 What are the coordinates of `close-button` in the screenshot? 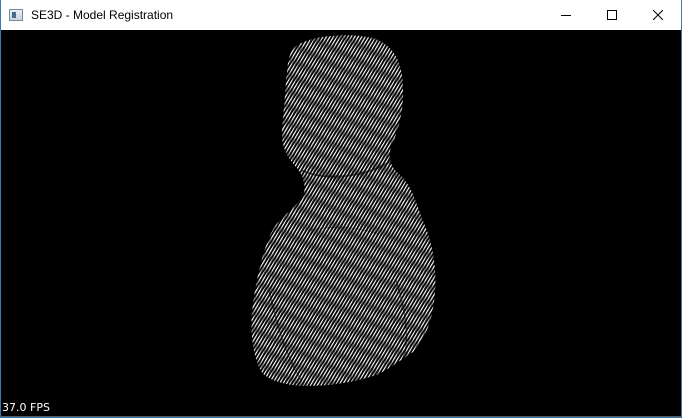 It's located at (658, 15).